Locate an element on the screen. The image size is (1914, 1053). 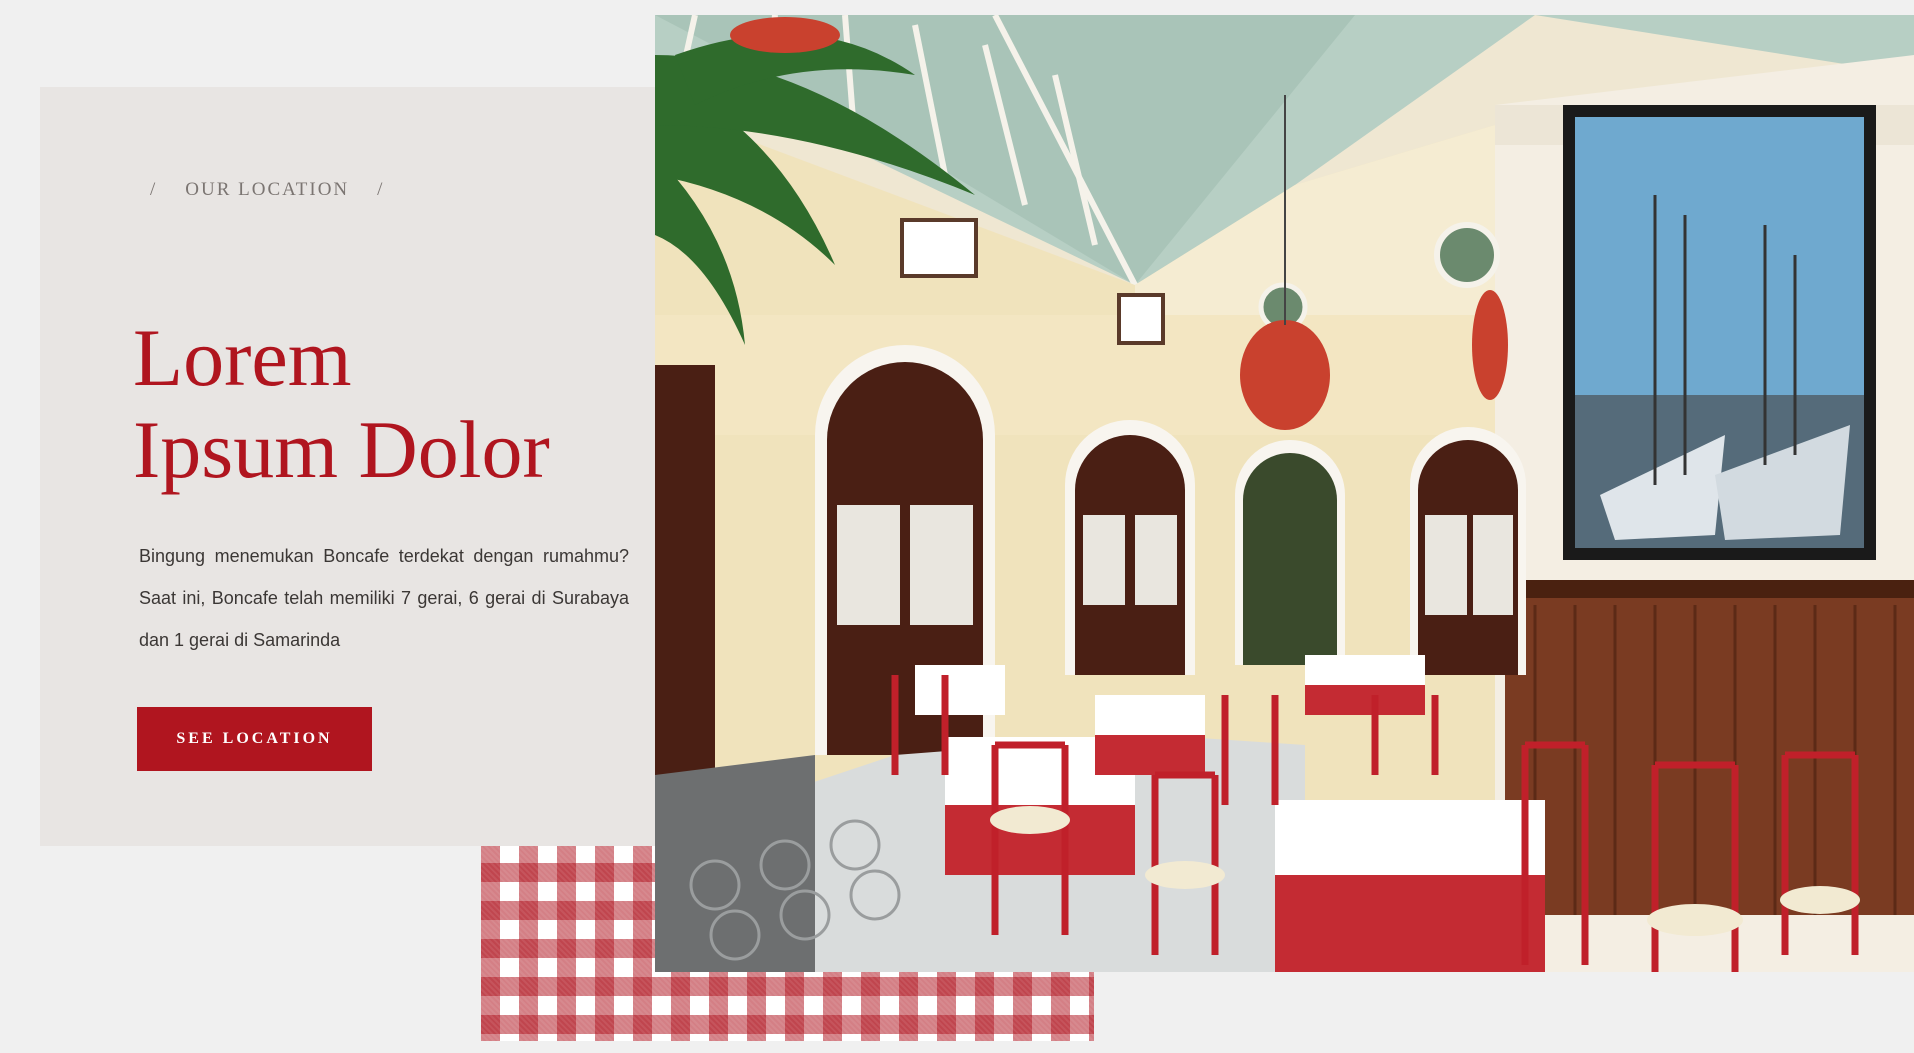
eyebrow-label: OUR LOCATION is located at coordinates (267, 189).